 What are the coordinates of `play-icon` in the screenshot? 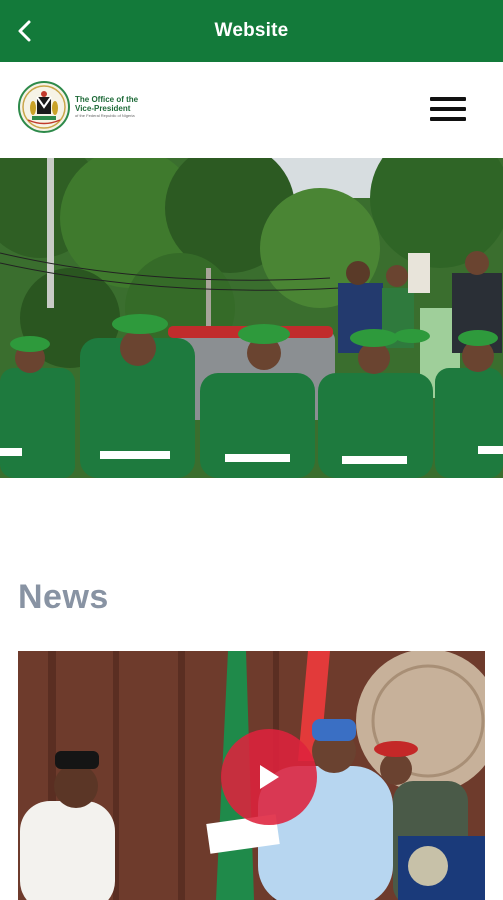 It's located at (269, 777).